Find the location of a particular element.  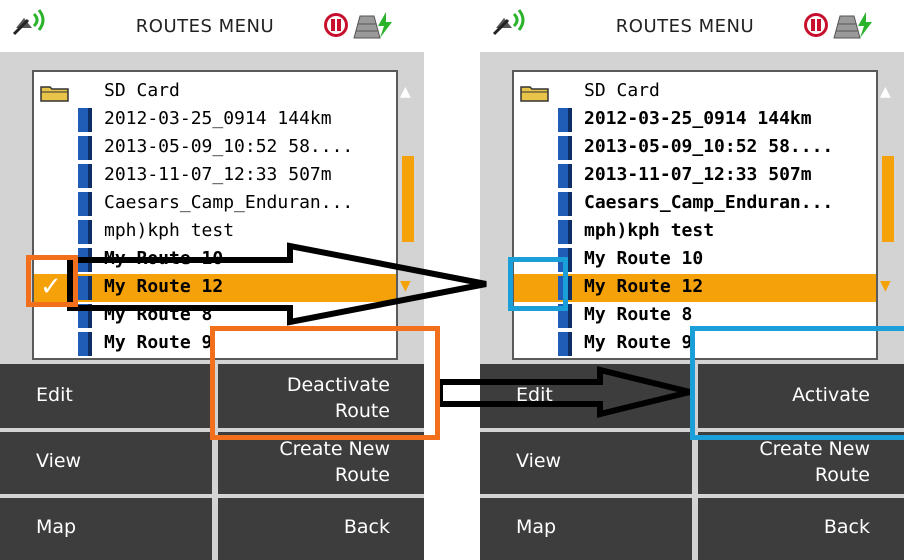

list-item-selected: ✓ My Route 12 is located at coordinates (215, 287).